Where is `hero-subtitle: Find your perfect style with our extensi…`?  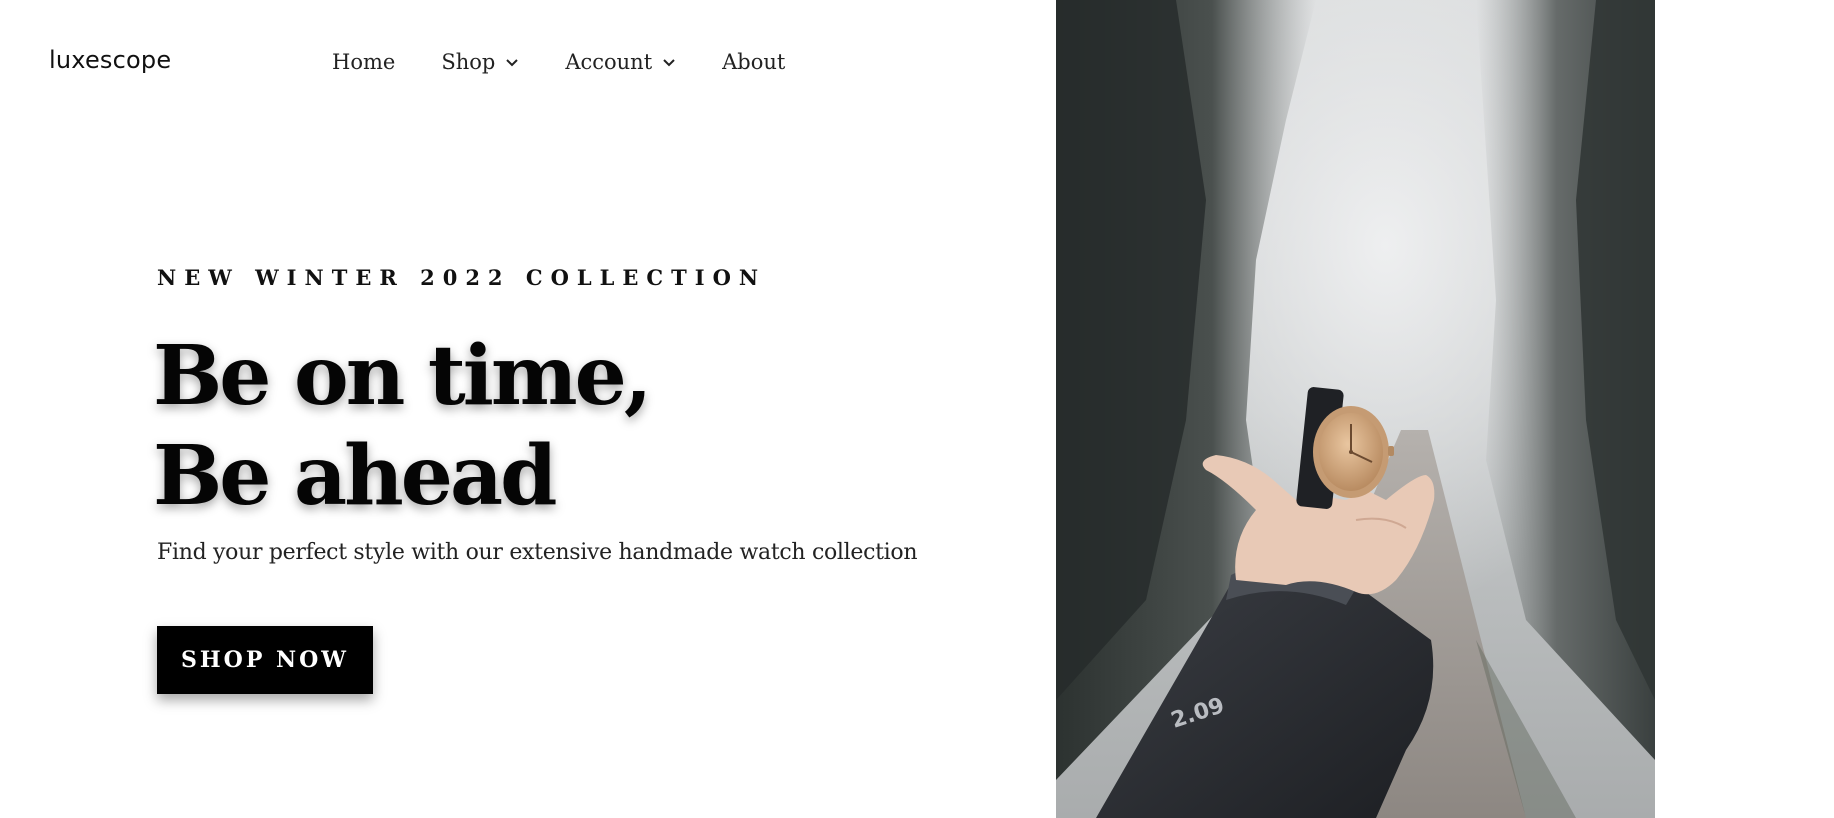 hero-subtitle: Find your perfect style with our extensi… is located at coordinates (537, 552).